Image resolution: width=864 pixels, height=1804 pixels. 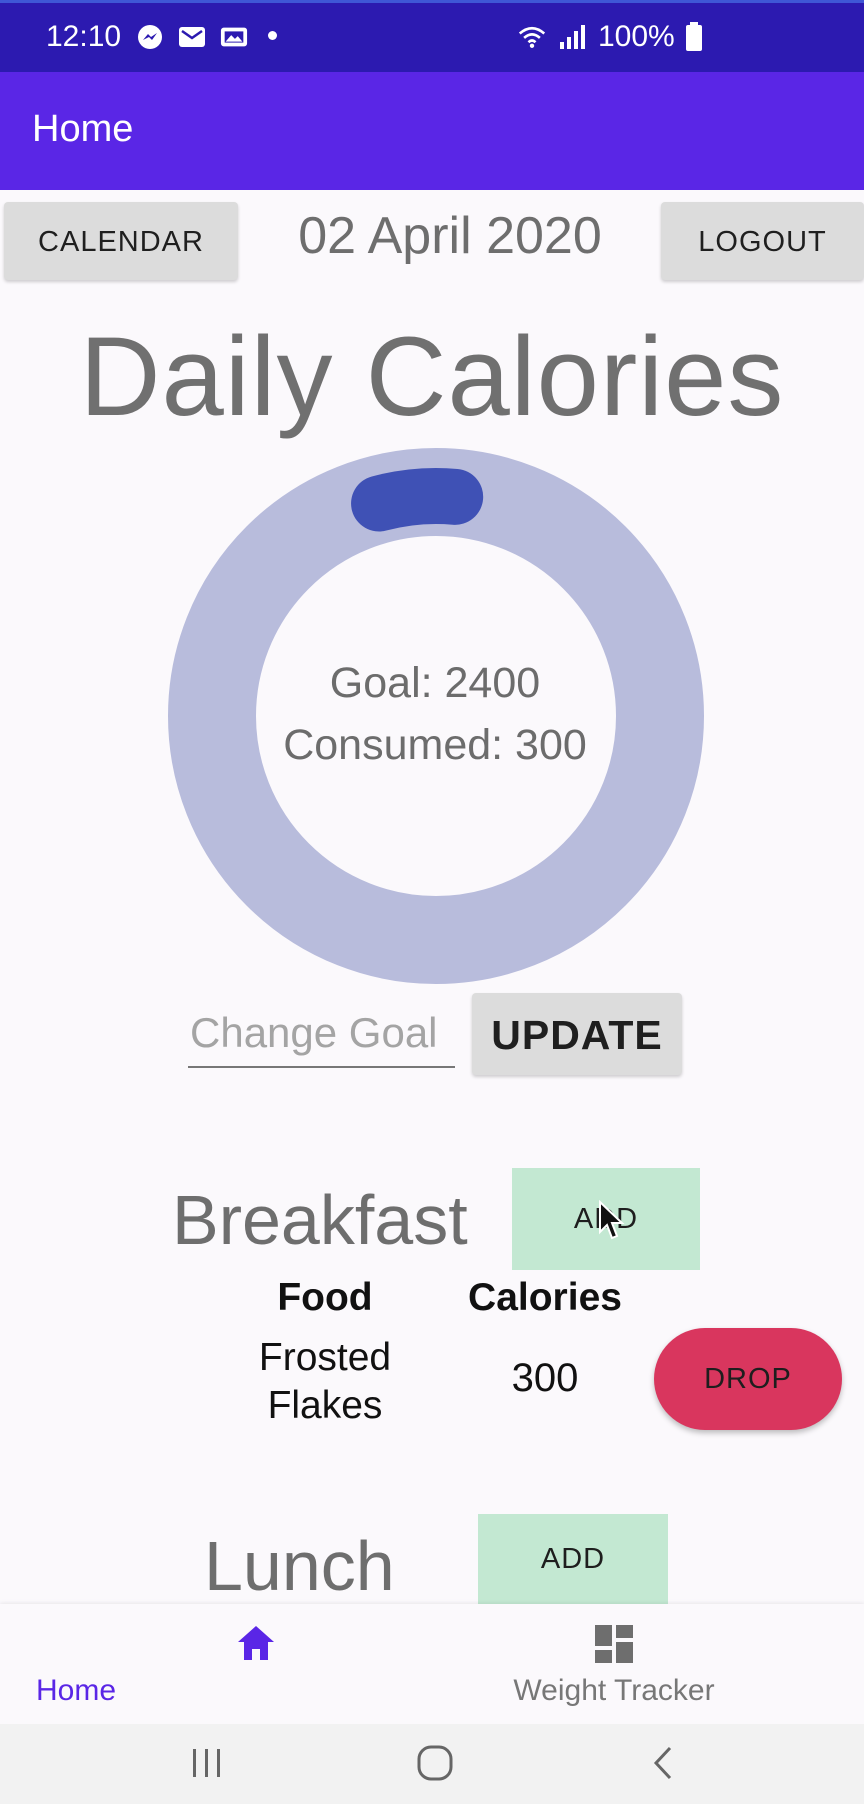 I want to click on current-date: 02 April 2020, so click(x=450, y=236).